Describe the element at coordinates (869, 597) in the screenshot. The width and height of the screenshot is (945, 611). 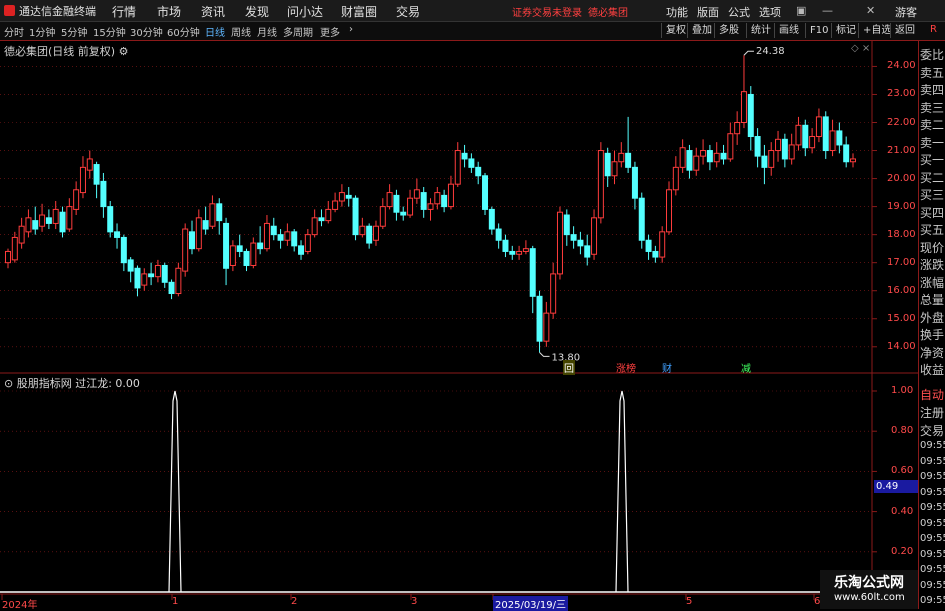
I see `watermark-url: www.60lt.com` at that location.